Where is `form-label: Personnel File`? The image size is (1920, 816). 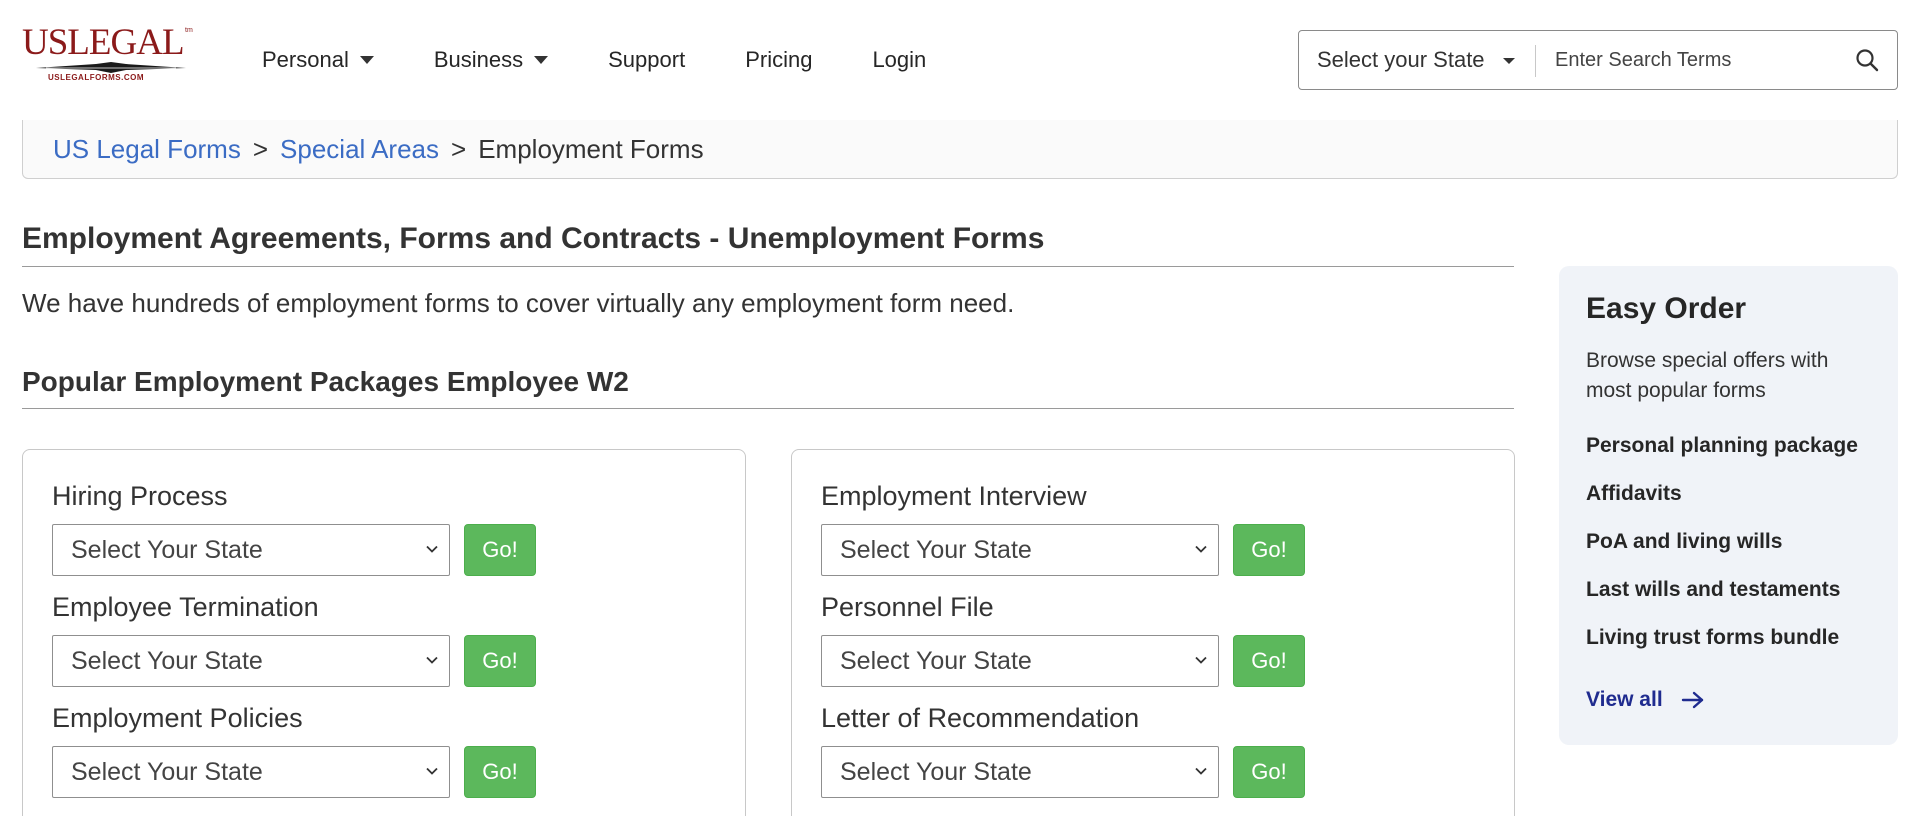 form-label: Personnel File is located at coordinates (907, 607).